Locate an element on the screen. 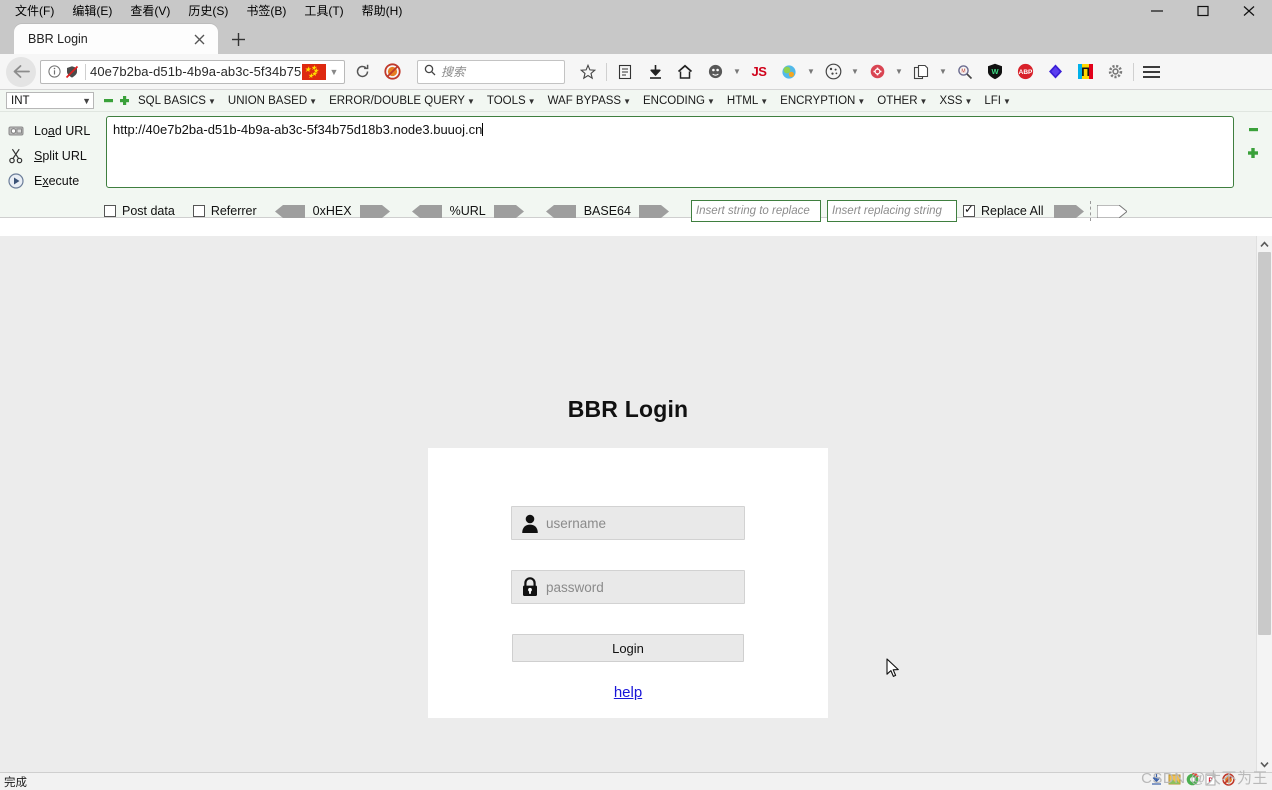 Image resolution: width=1272 pixels, height=790 pixels. hackbar-menu-xss: XSS ▼ is located at coordinates (955, 101).